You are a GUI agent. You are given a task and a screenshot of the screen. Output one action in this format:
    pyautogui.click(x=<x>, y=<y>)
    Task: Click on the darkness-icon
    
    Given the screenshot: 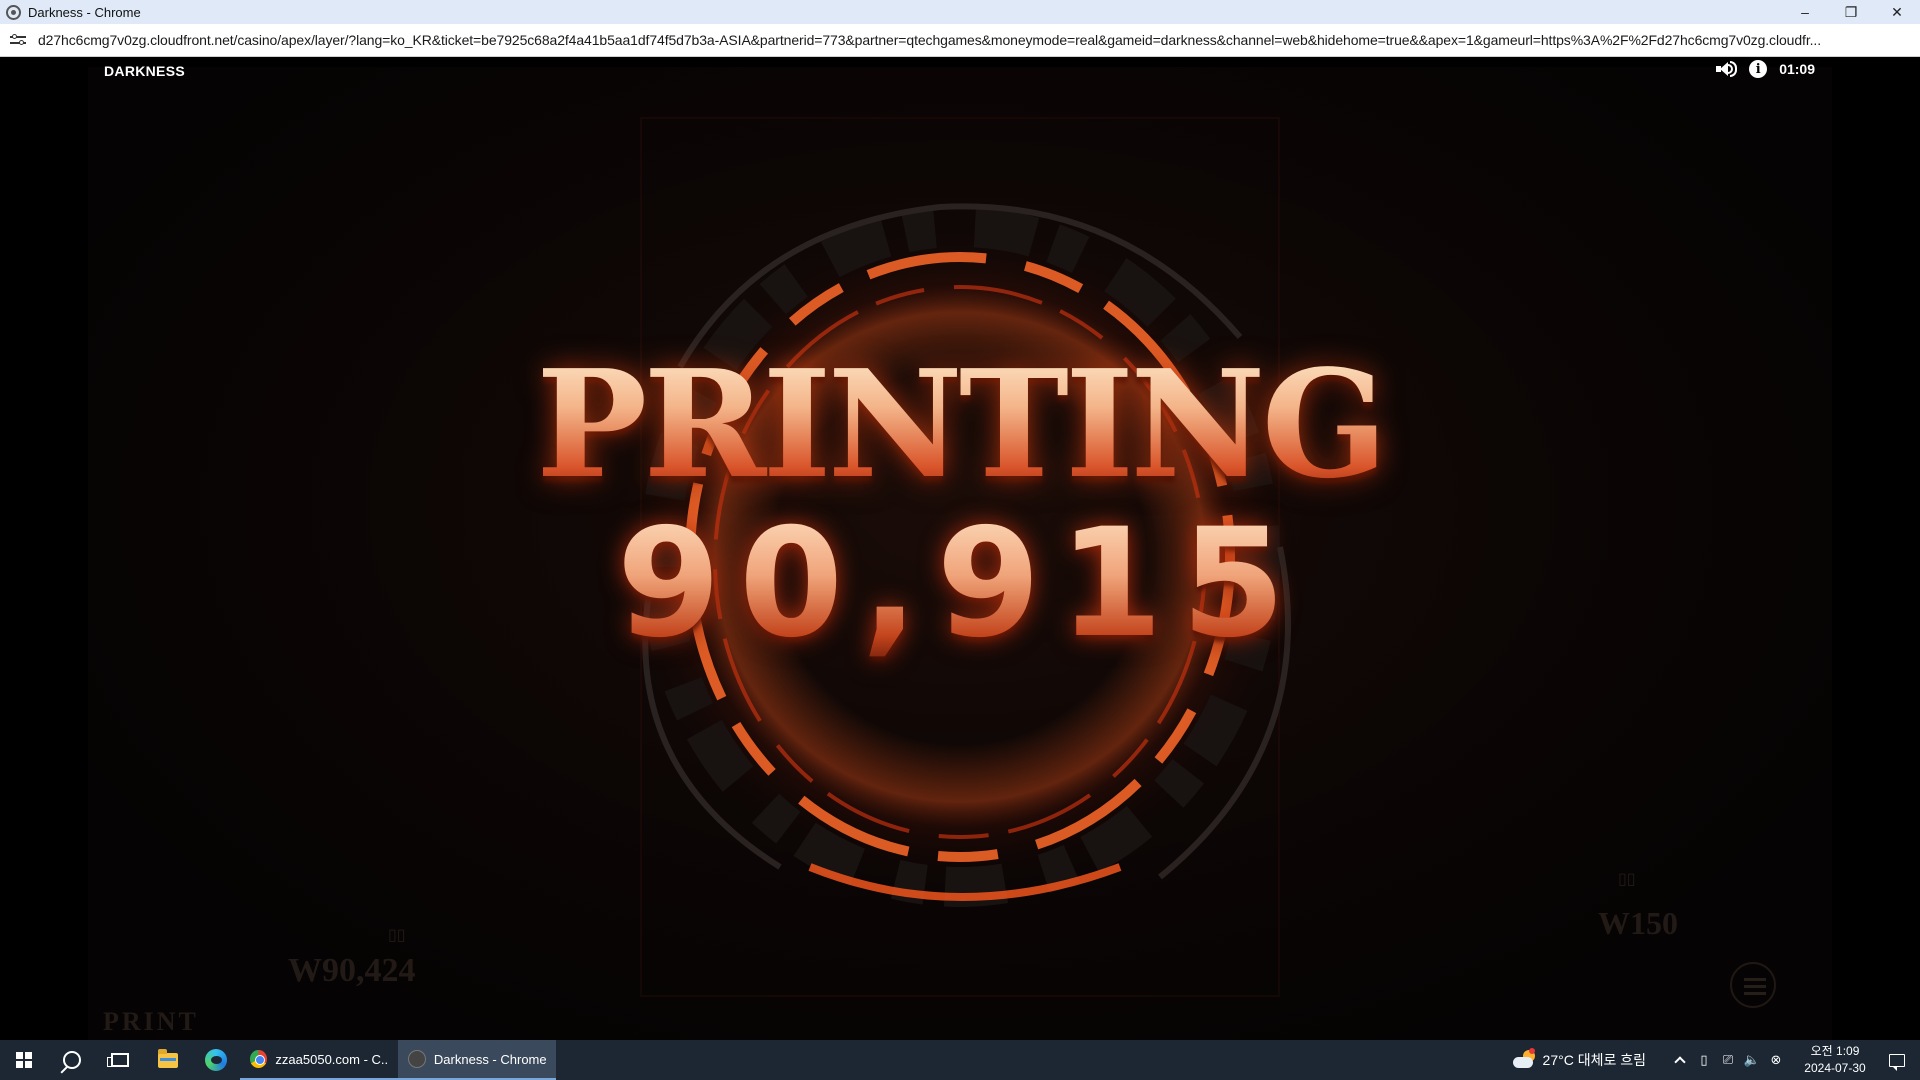 What is the action you would take?
    pyautogui.click(x=417, y=1059)
    